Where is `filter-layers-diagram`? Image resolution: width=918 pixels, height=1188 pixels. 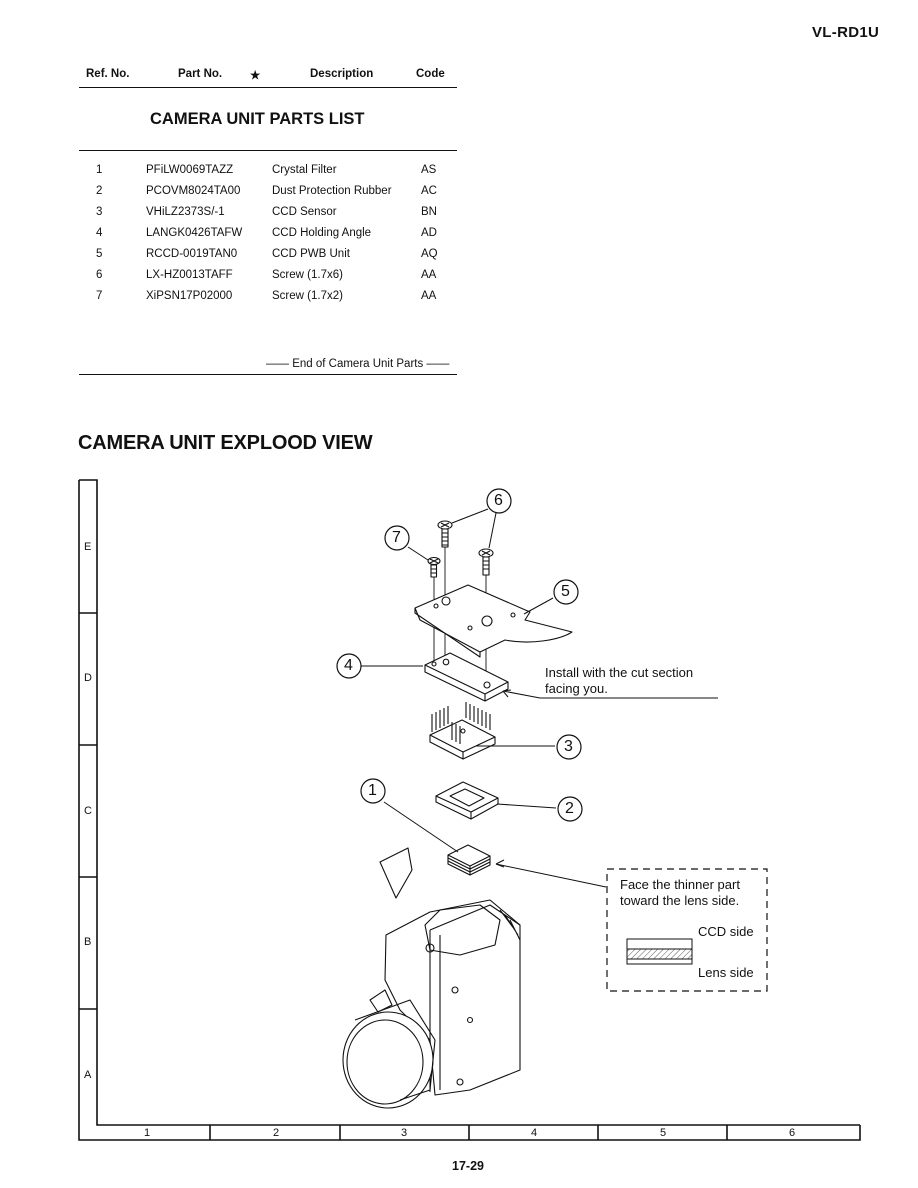
filter-layers-diagram is located at coordinates (659, 951).